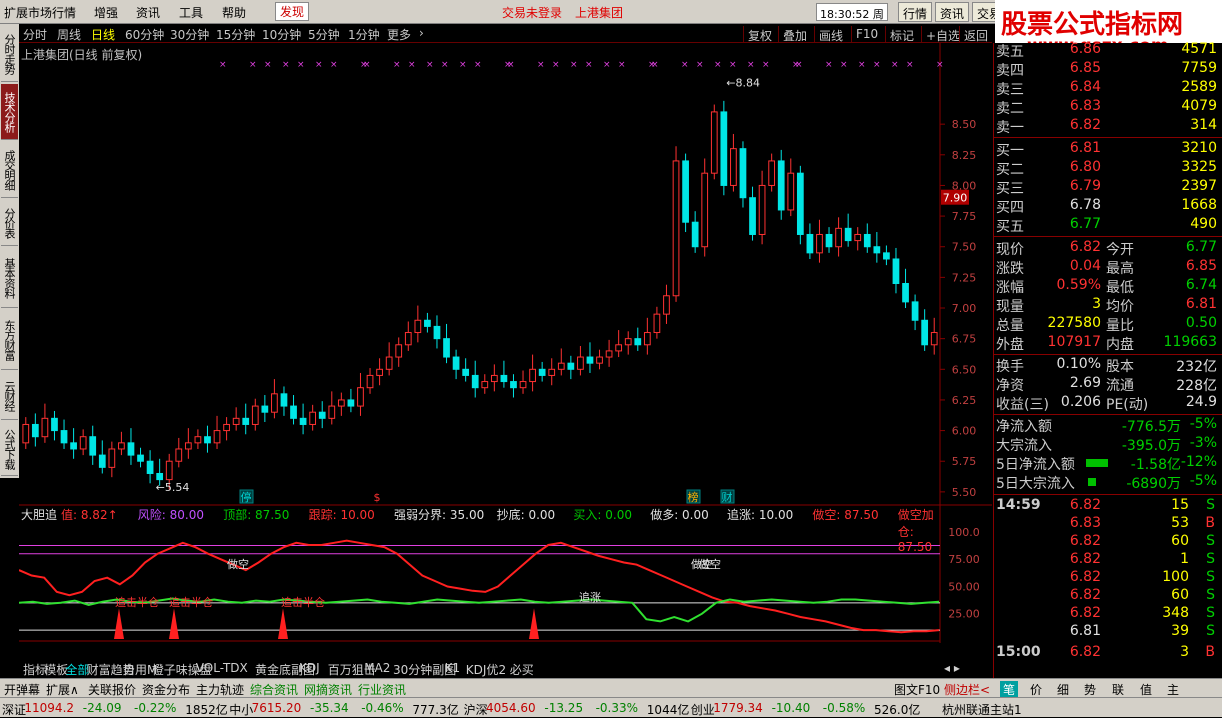 The image size is (1222, 718). I want to click on bottom-tab: 关联报价, so click(112, 689).